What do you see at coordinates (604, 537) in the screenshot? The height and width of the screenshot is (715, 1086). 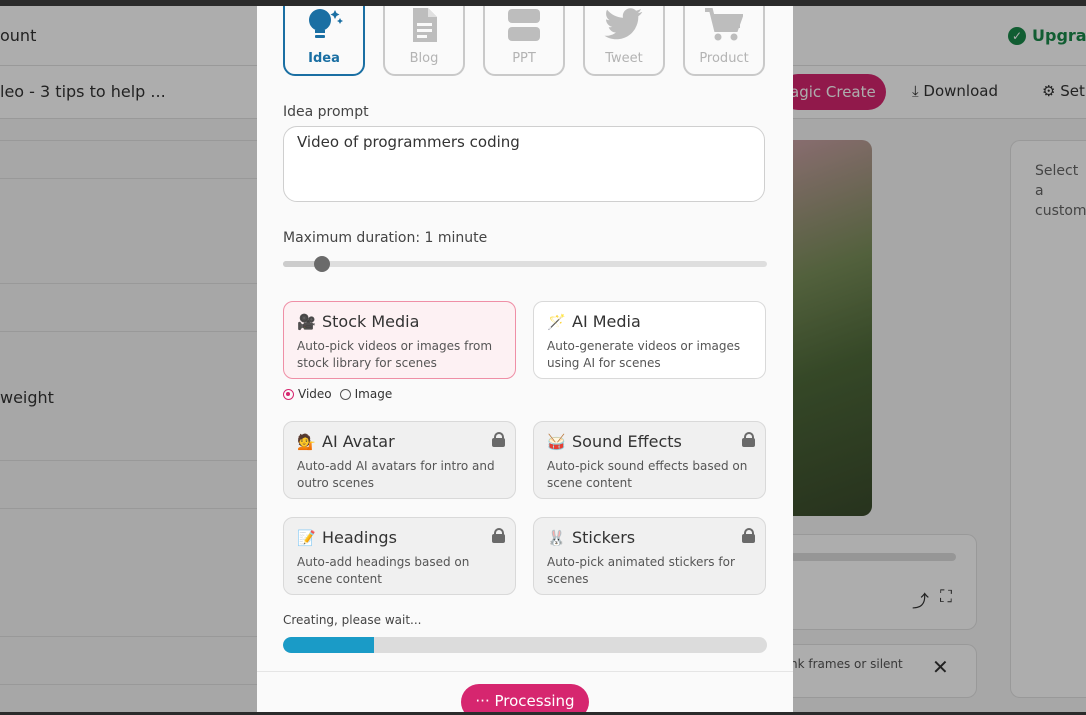 I see `card-title: Stickers` at bounding box center [604, 537].